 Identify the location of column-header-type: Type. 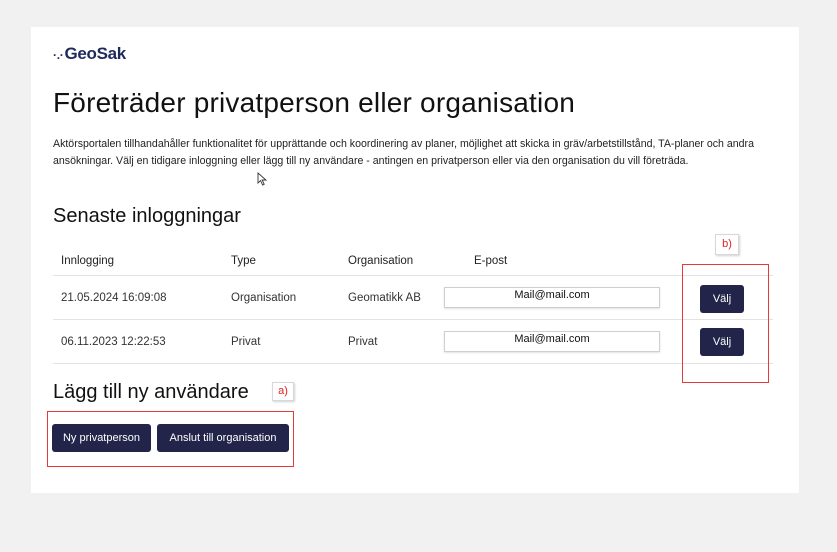
(243, 261).